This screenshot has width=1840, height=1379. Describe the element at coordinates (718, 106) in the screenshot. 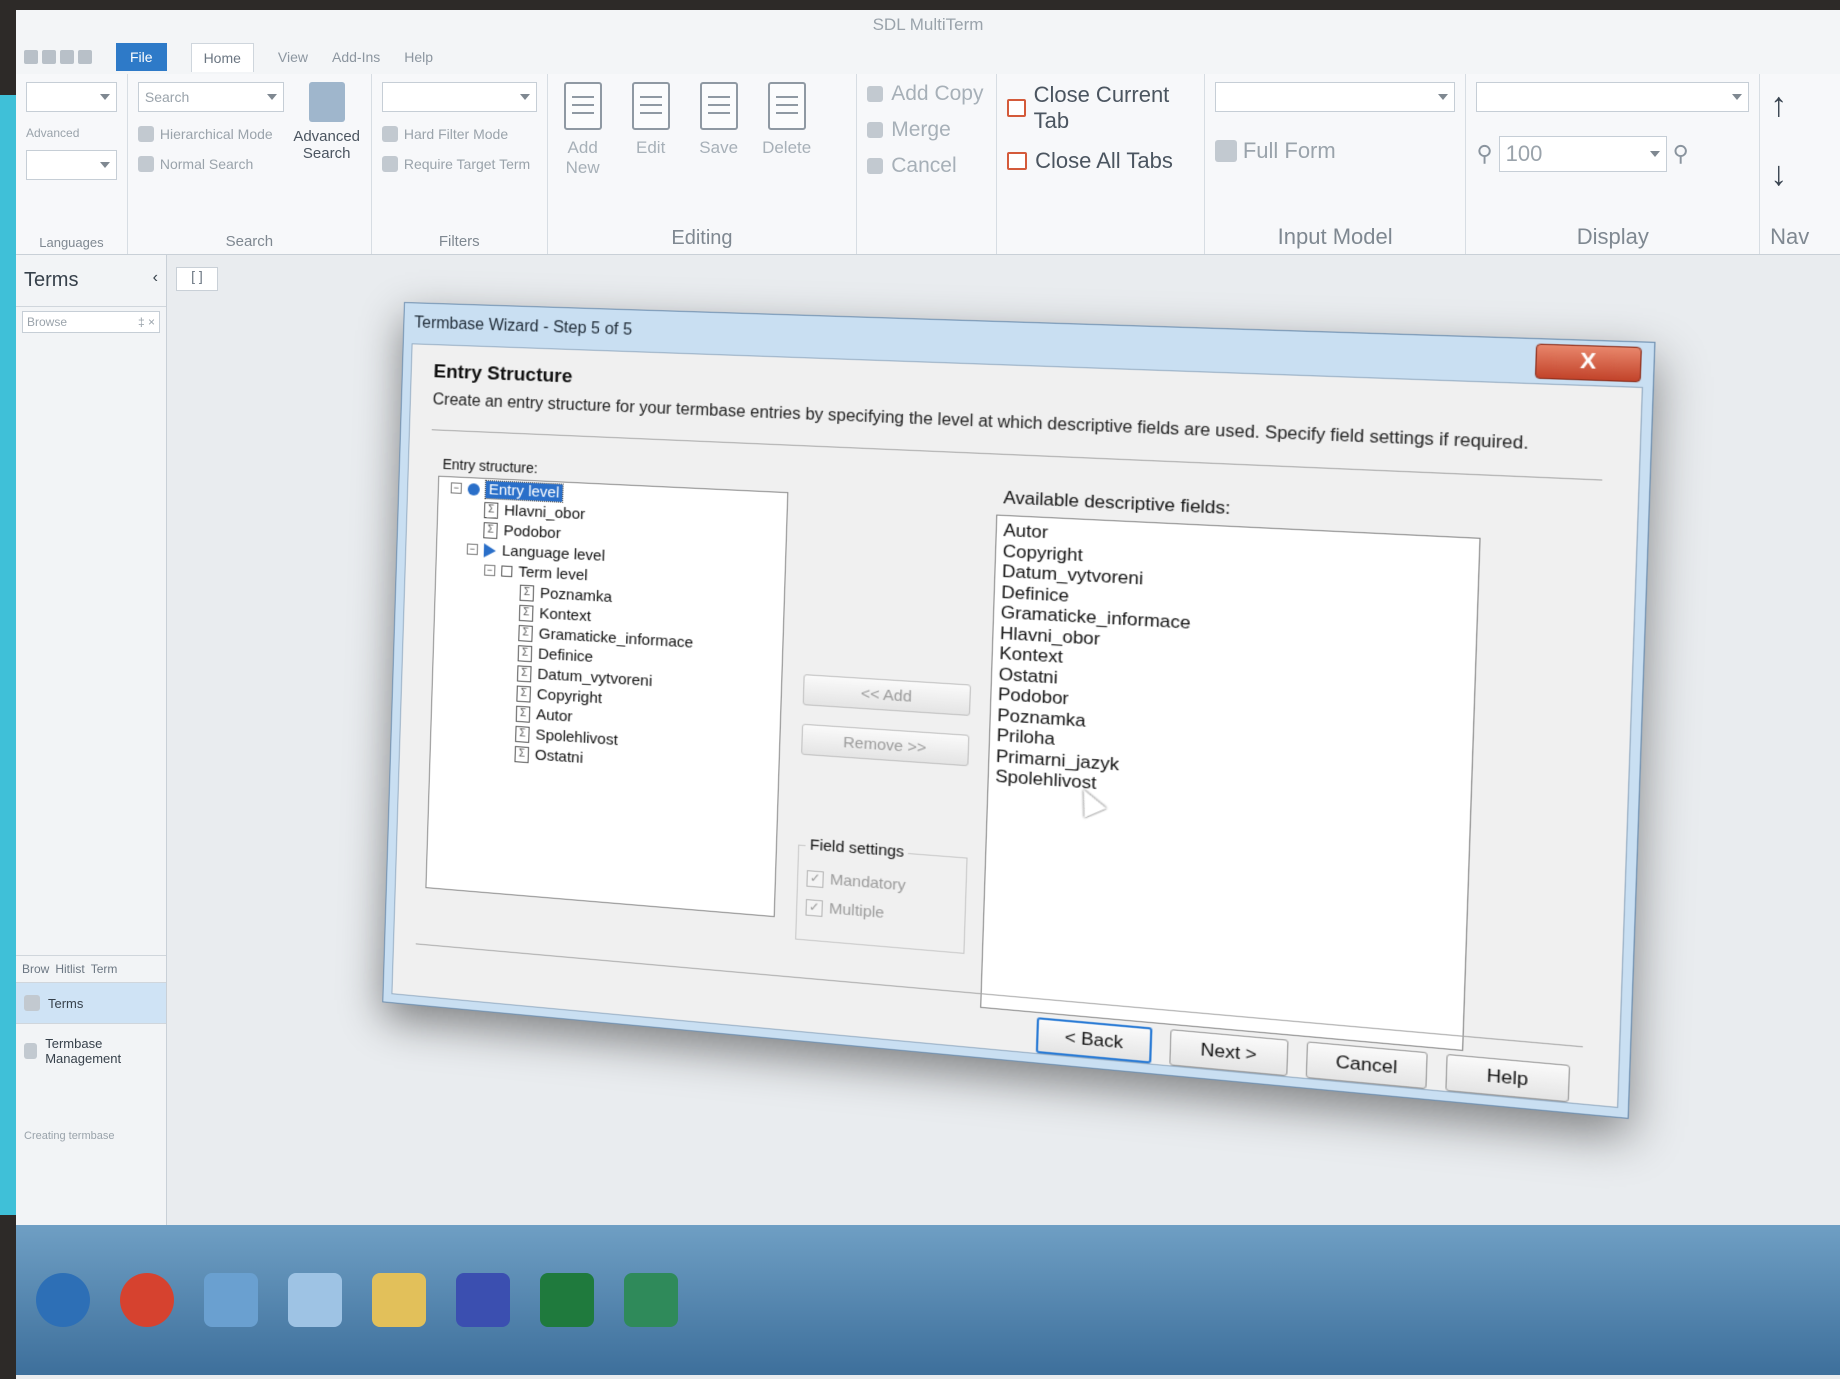

I see `save-icon` at that location.